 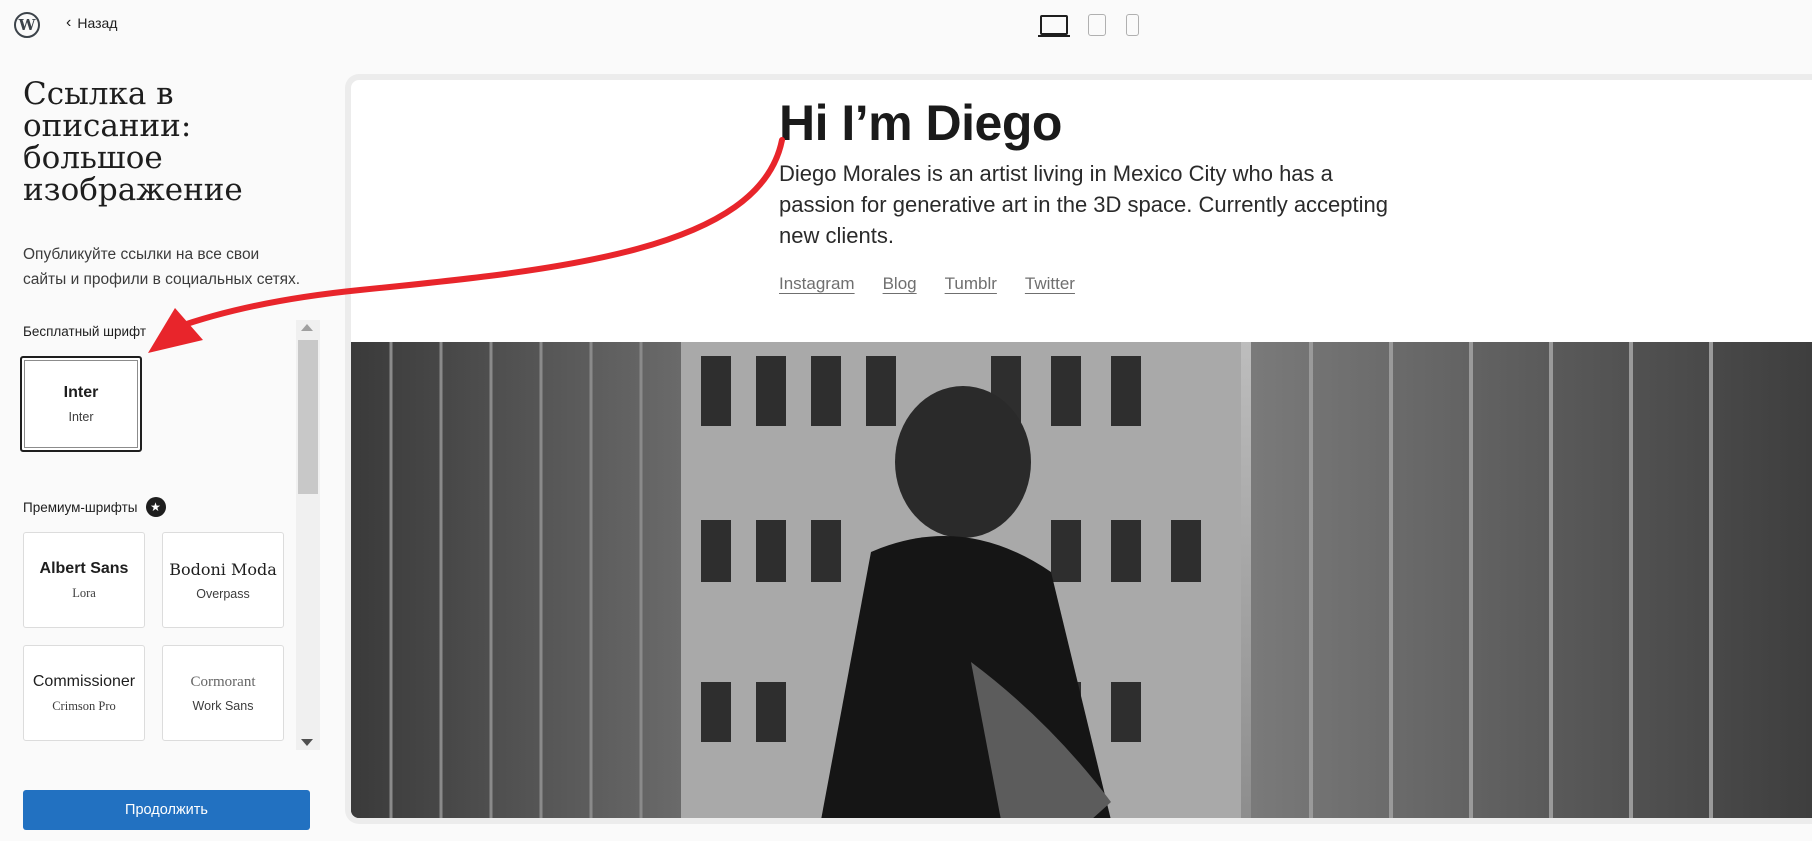 I want to click on back-button: ‹ Назад, so click(x=91, y=23).